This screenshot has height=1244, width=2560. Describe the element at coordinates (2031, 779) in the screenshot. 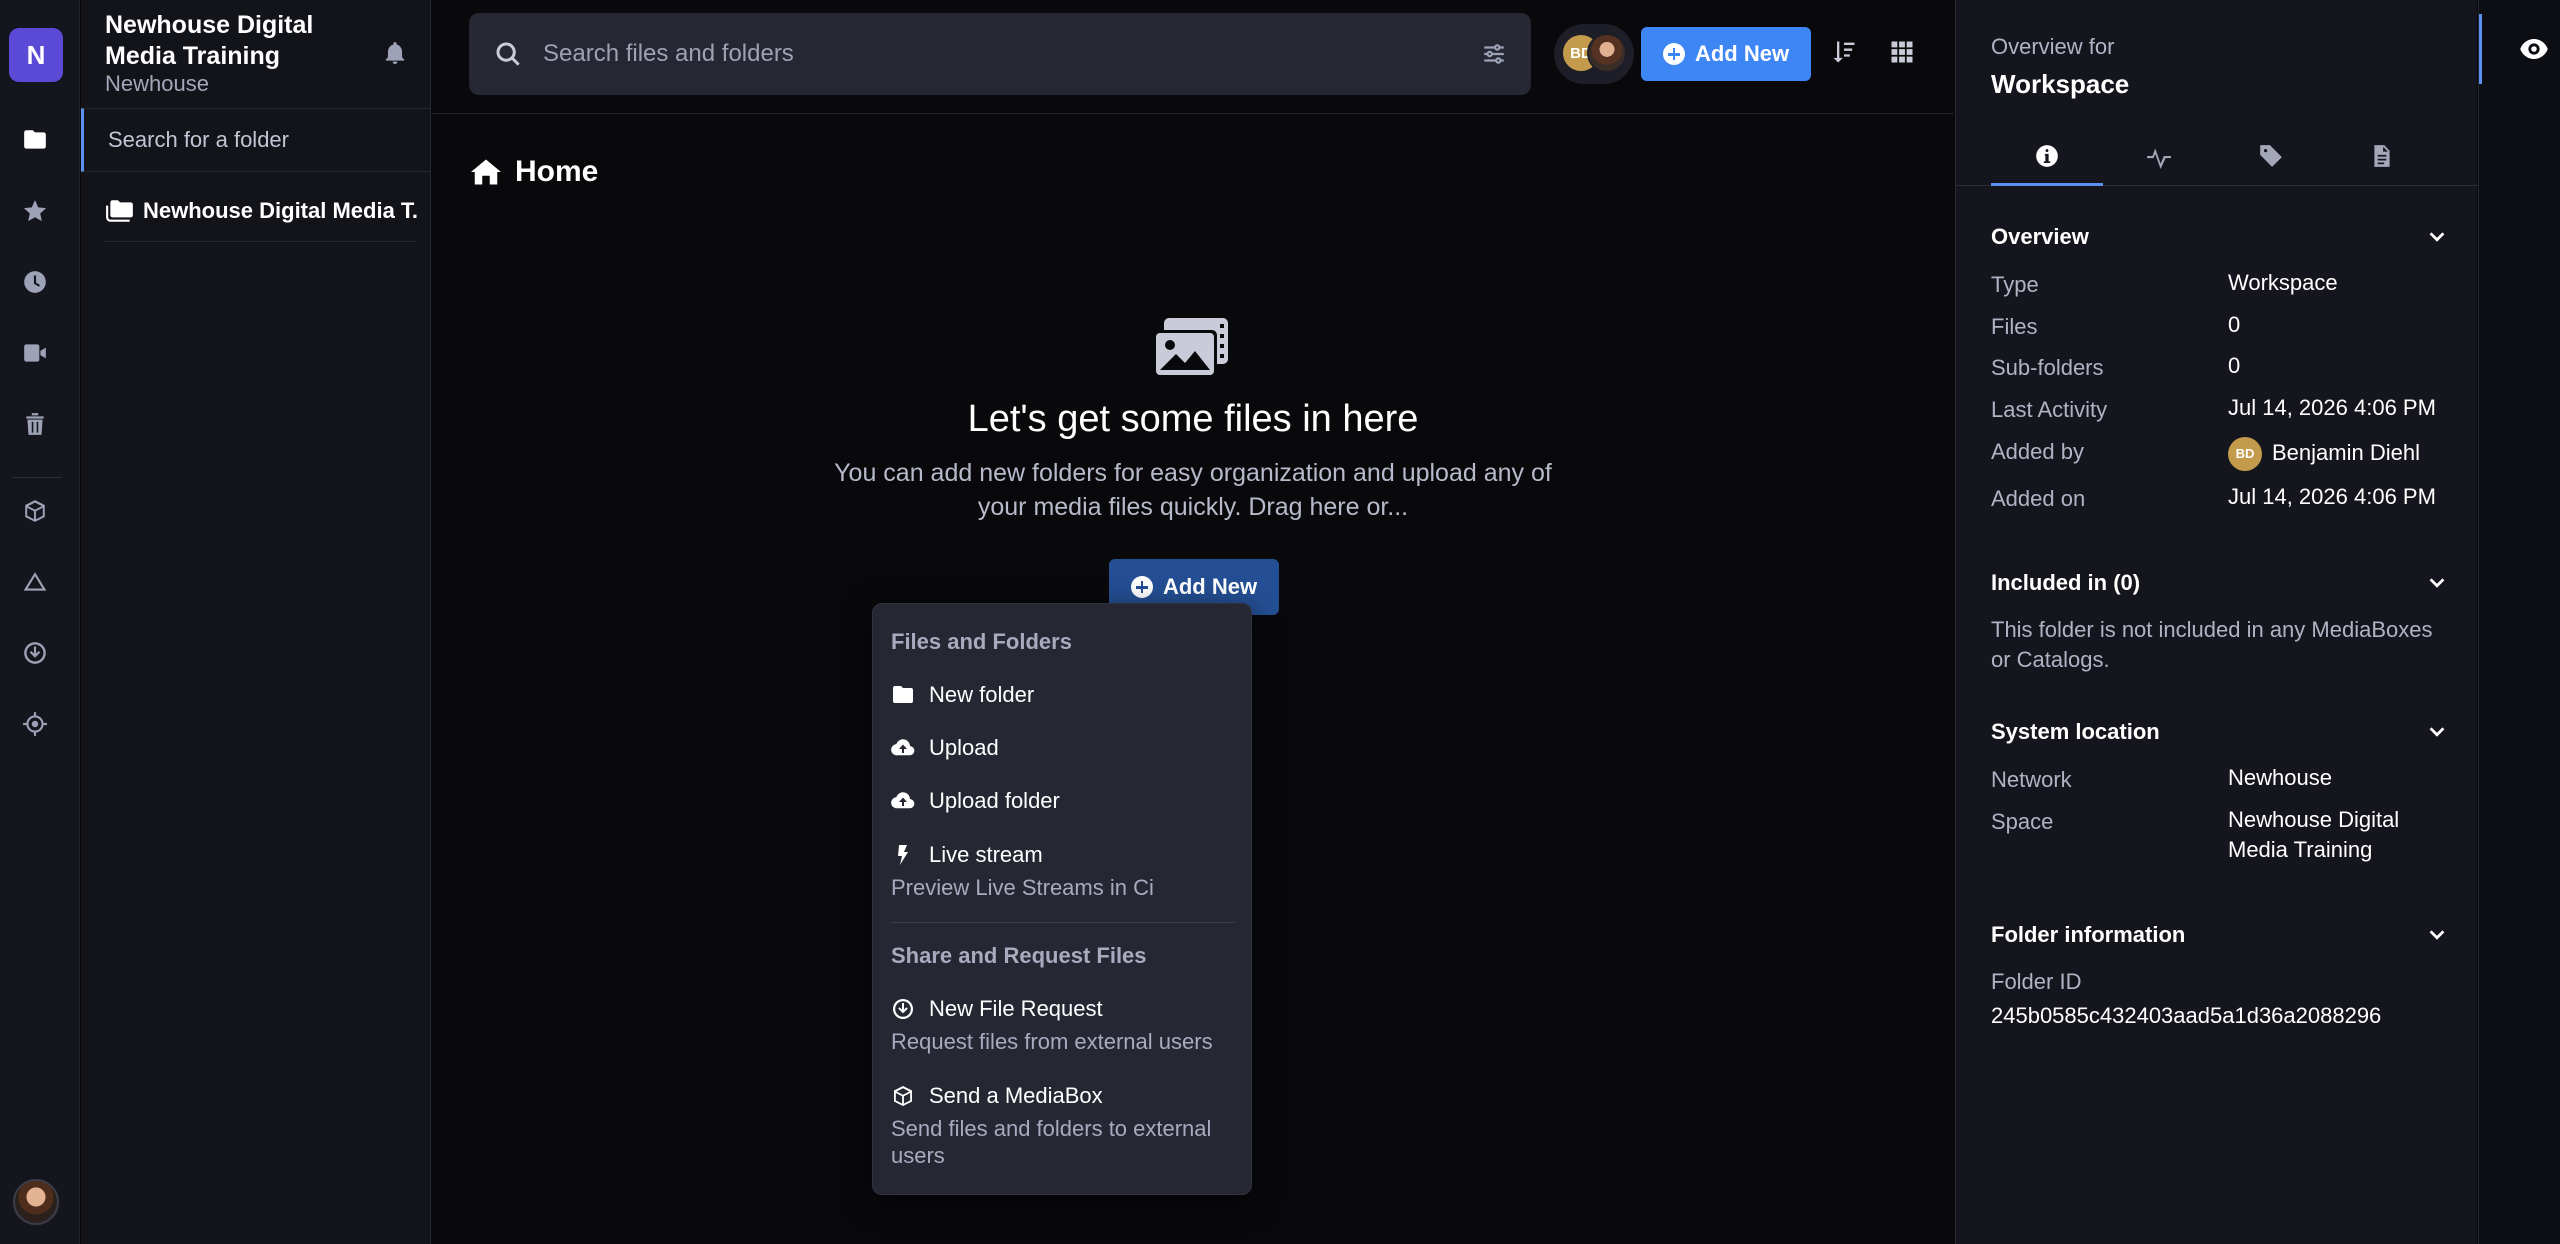

I see `system-key: Network` at that location.